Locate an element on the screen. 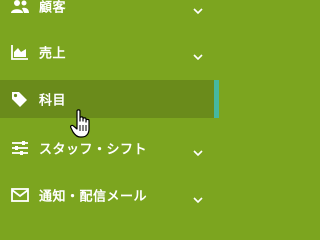 The image size is (320, 240). sidebar-item-label: 通知・配信メール is located at coordinates (93, 197).